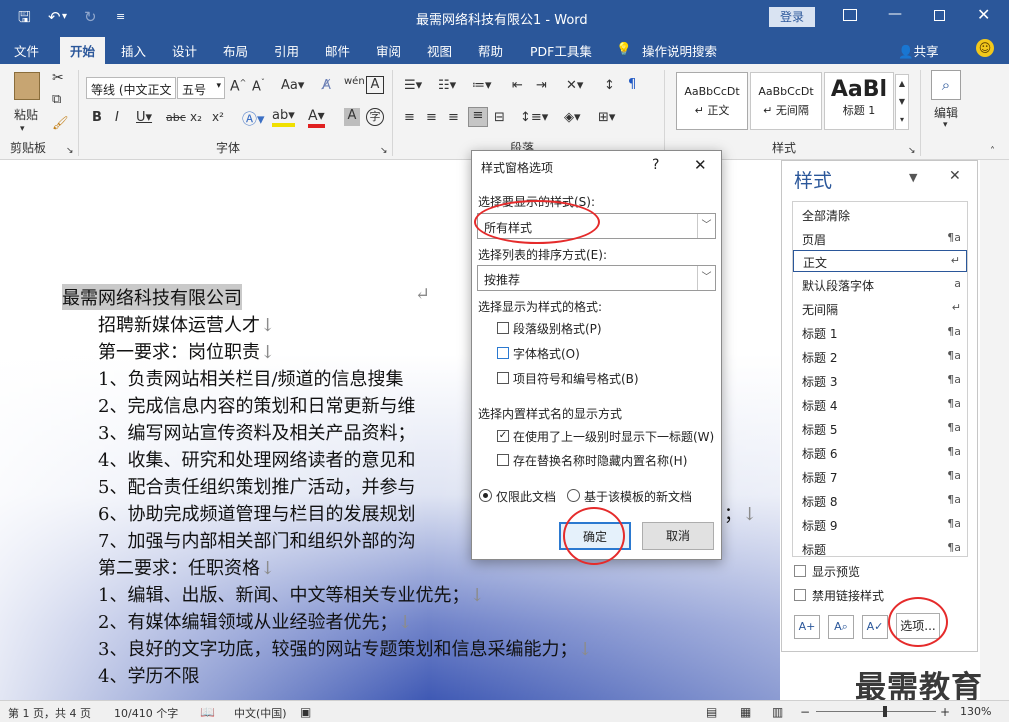 The width and height of the screenshot is (1009, 722). What do you see at coordinates (413, 85) in the screenshot?
I see `bullets-icon: ☰▾` at bounding box center [413, 85].